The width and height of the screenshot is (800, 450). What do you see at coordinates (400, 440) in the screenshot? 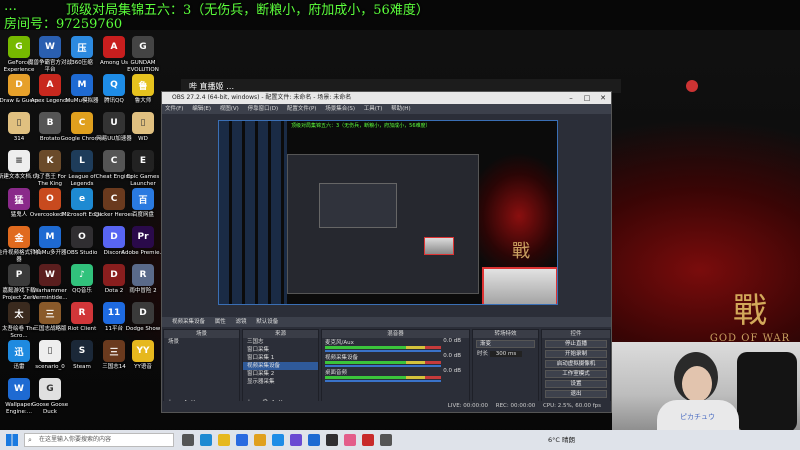
I see `taskbar: ⌕ 在这里输入你要搜索的内容 6°C 晴朗` at bounding box center [400, 440].